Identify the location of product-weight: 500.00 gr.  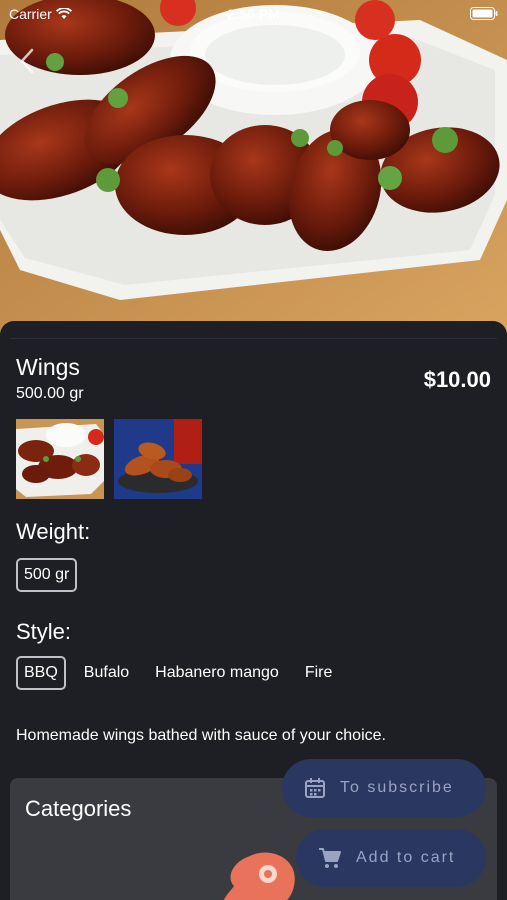
(50, 393).